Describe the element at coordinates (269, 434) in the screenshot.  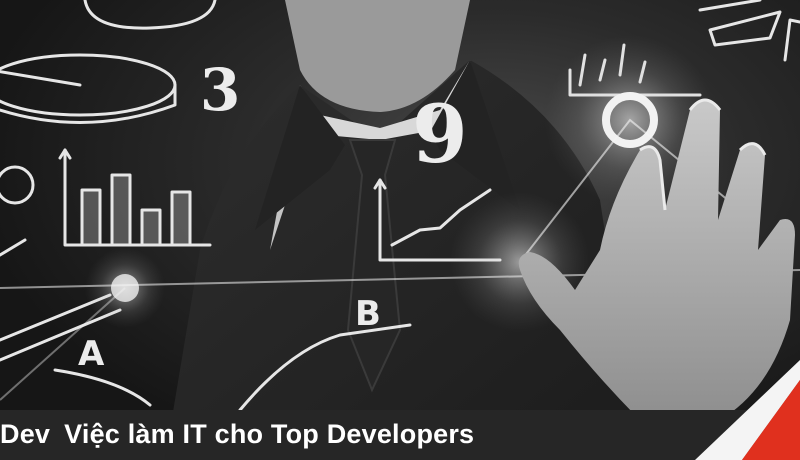
I see `caption-text: Việc làm IT cho Top Developers` at that location.